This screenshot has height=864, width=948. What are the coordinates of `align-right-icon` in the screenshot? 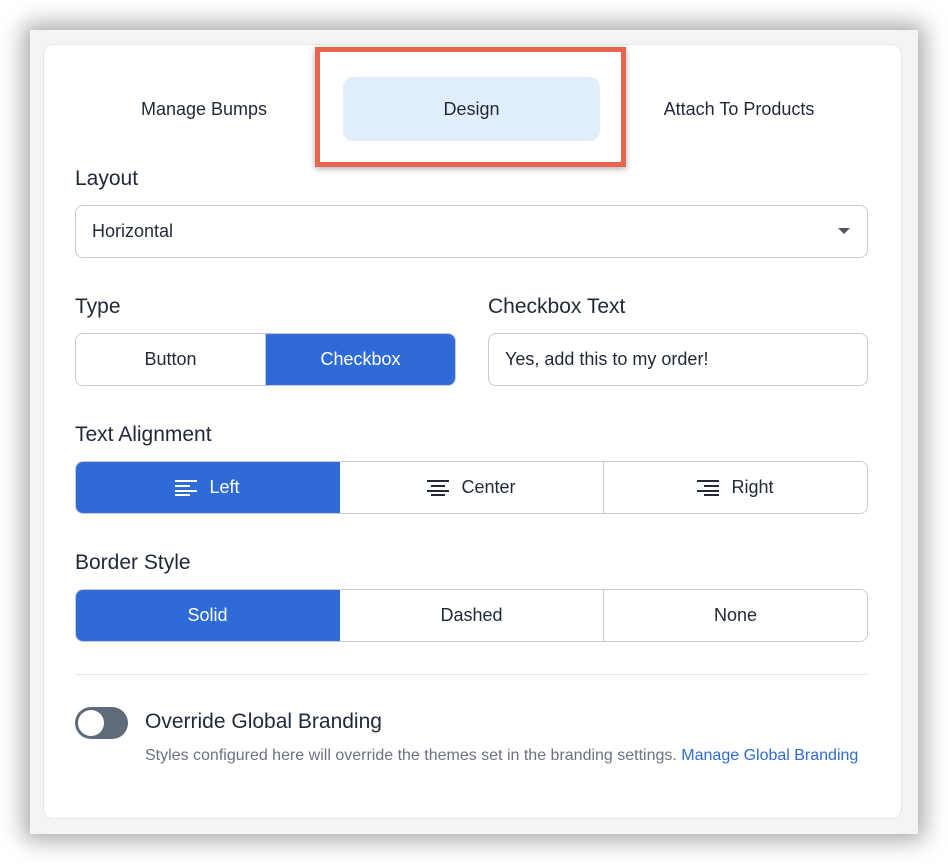 It's located at (708, 487).